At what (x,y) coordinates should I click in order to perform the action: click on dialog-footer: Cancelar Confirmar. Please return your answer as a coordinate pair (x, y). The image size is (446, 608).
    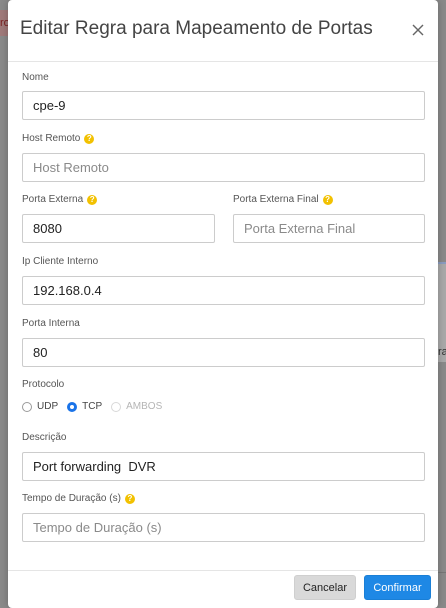
    Looking at the image, I should click on (223, 589).